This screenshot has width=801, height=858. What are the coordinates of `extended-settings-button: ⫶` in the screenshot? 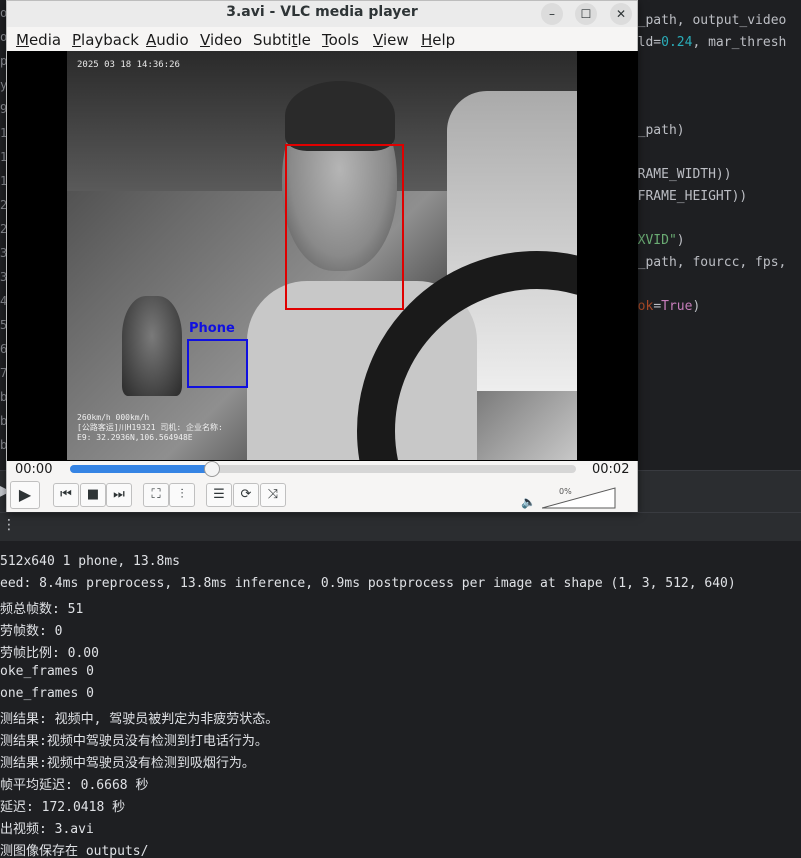 It's located at (182, 495).